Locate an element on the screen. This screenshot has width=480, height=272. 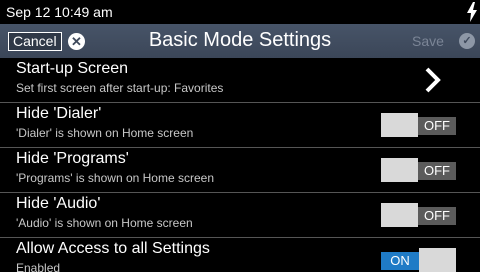
setting-title: Hide 'Audio' is located at coordinates (58, 203).